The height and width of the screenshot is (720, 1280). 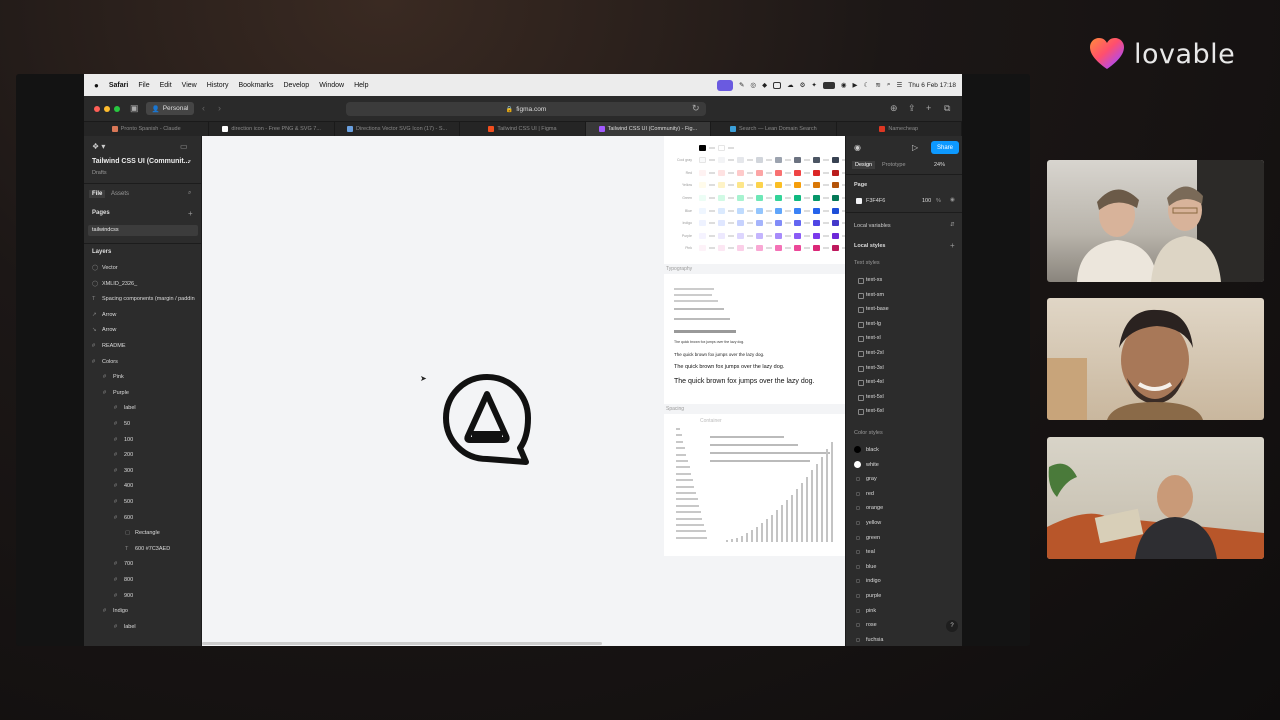 What do you see at coordinates (774, 129) in the screenshot?
I see `tab-lean-domain-search: Search — Lean Domain Search` at bounding box center [774, 129].